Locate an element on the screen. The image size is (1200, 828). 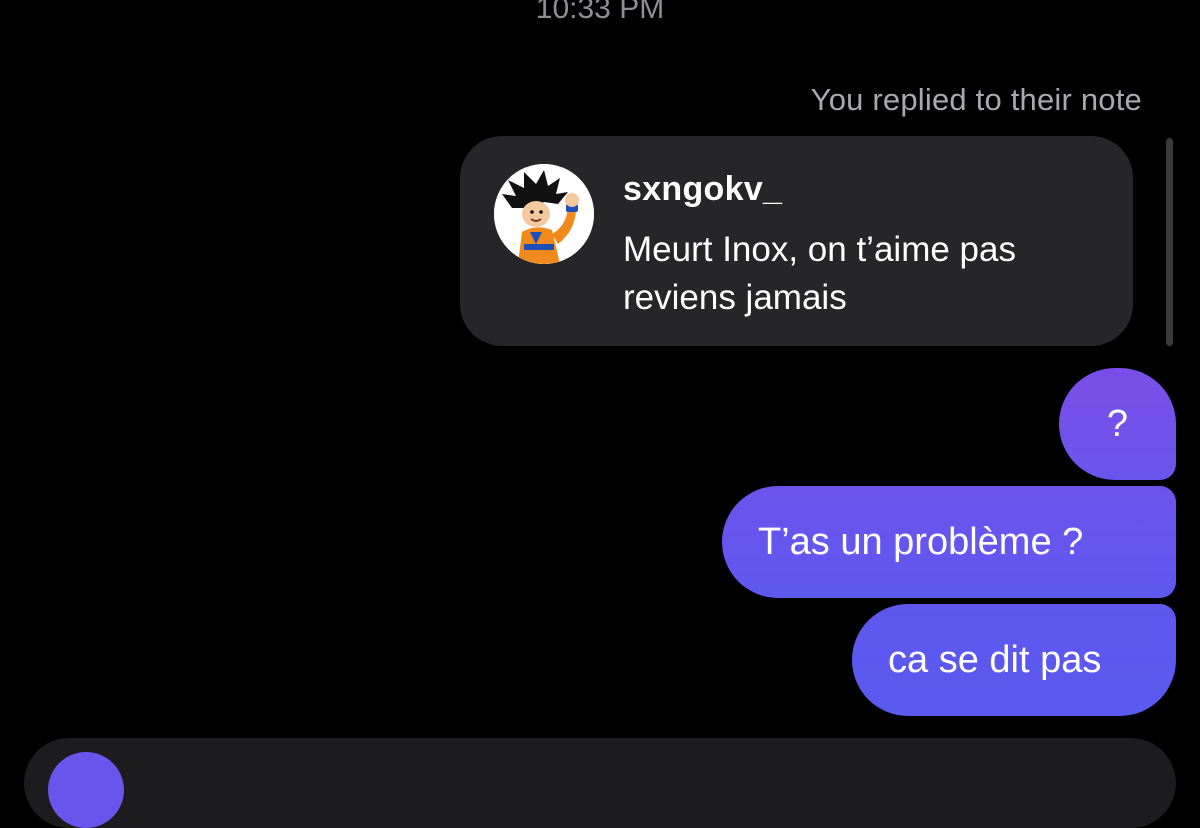
outgoing-message-bubble: ? is located at coordinates (1117, 424).